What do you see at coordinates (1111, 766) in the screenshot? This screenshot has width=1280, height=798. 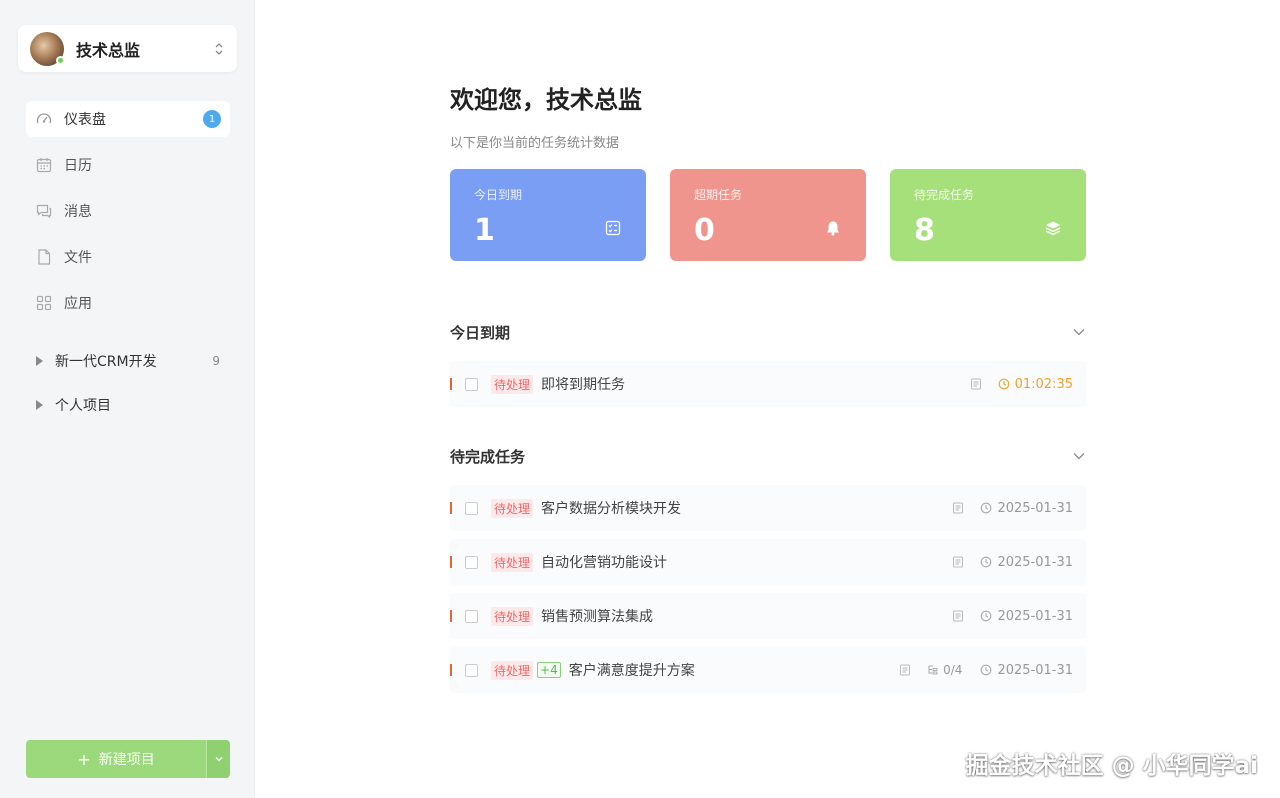 I see `watermark: 掘金技术社区 @ 小华同学ai` at bounding box center [1111, 766].